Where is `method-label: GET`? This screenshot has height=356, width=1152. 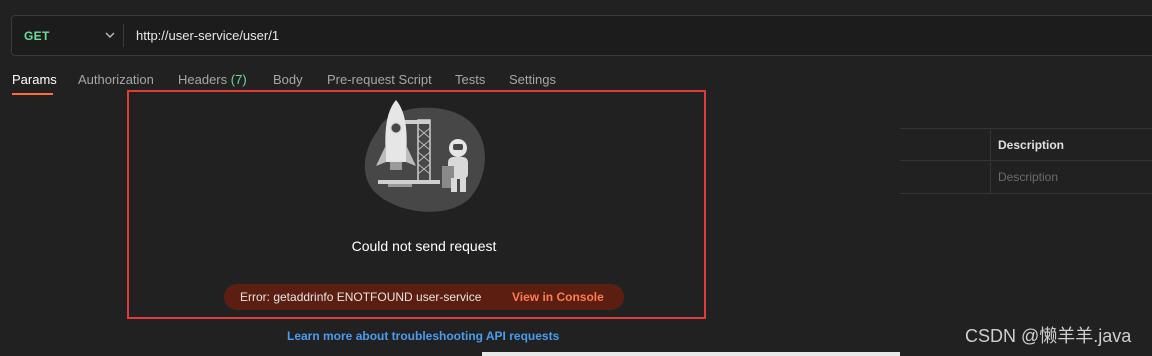 method-label: GET is located at coordinates (37, 35).